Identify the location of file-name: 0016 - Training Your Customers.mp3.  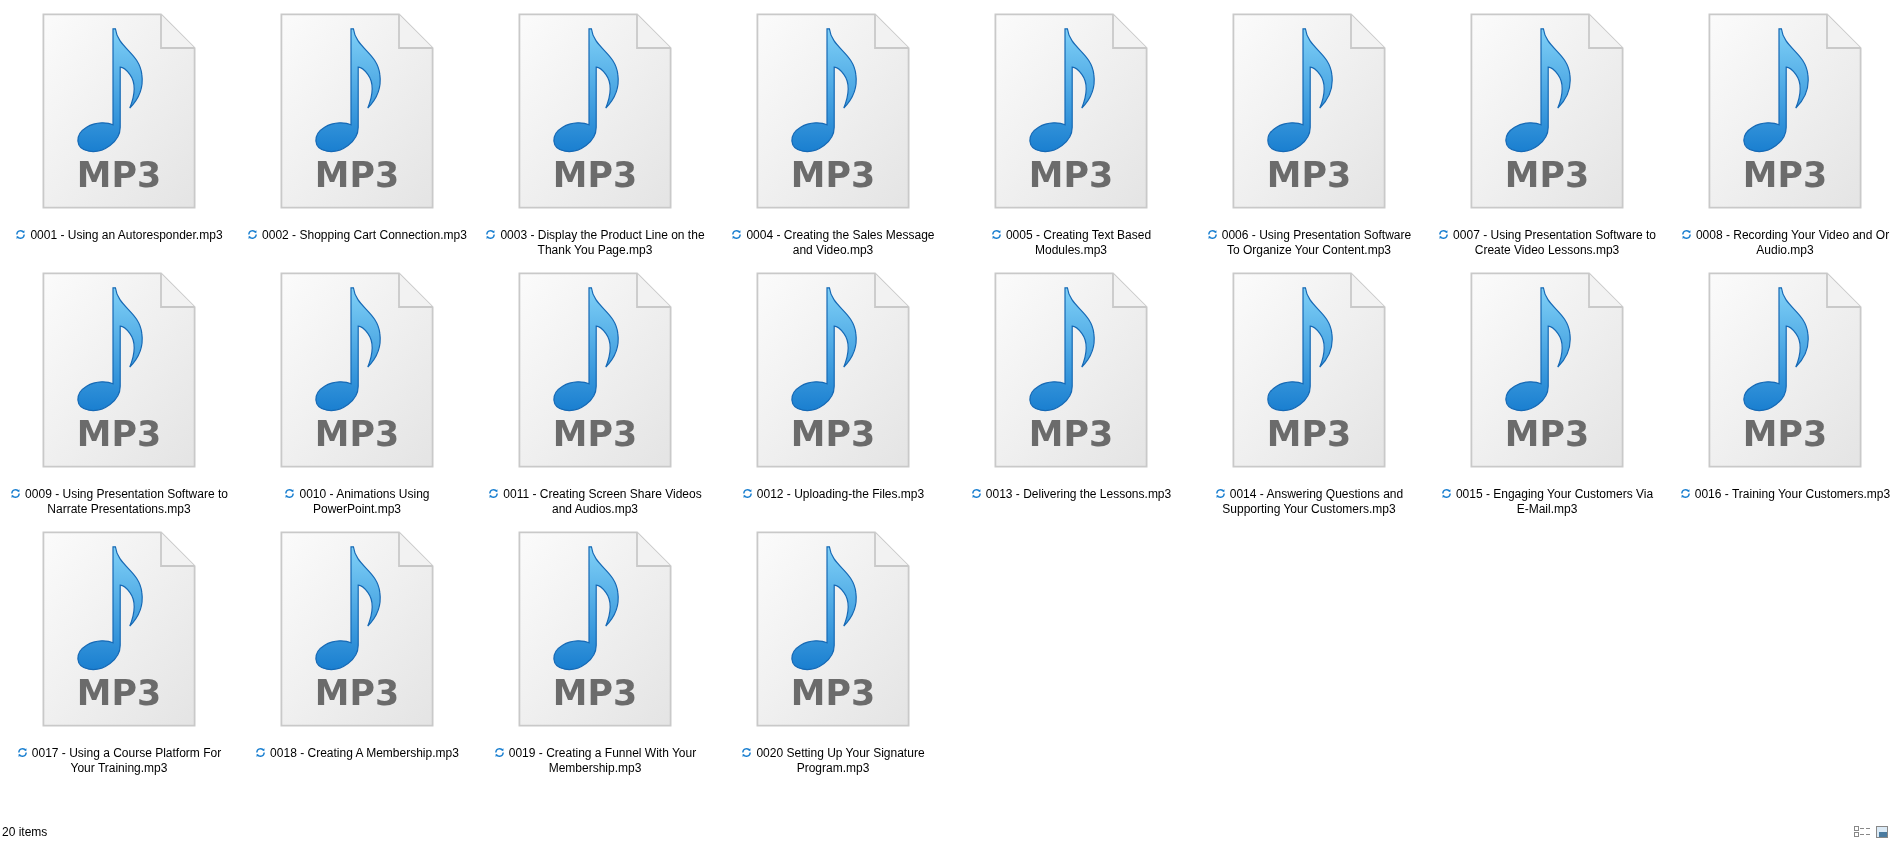
(1784, 494).